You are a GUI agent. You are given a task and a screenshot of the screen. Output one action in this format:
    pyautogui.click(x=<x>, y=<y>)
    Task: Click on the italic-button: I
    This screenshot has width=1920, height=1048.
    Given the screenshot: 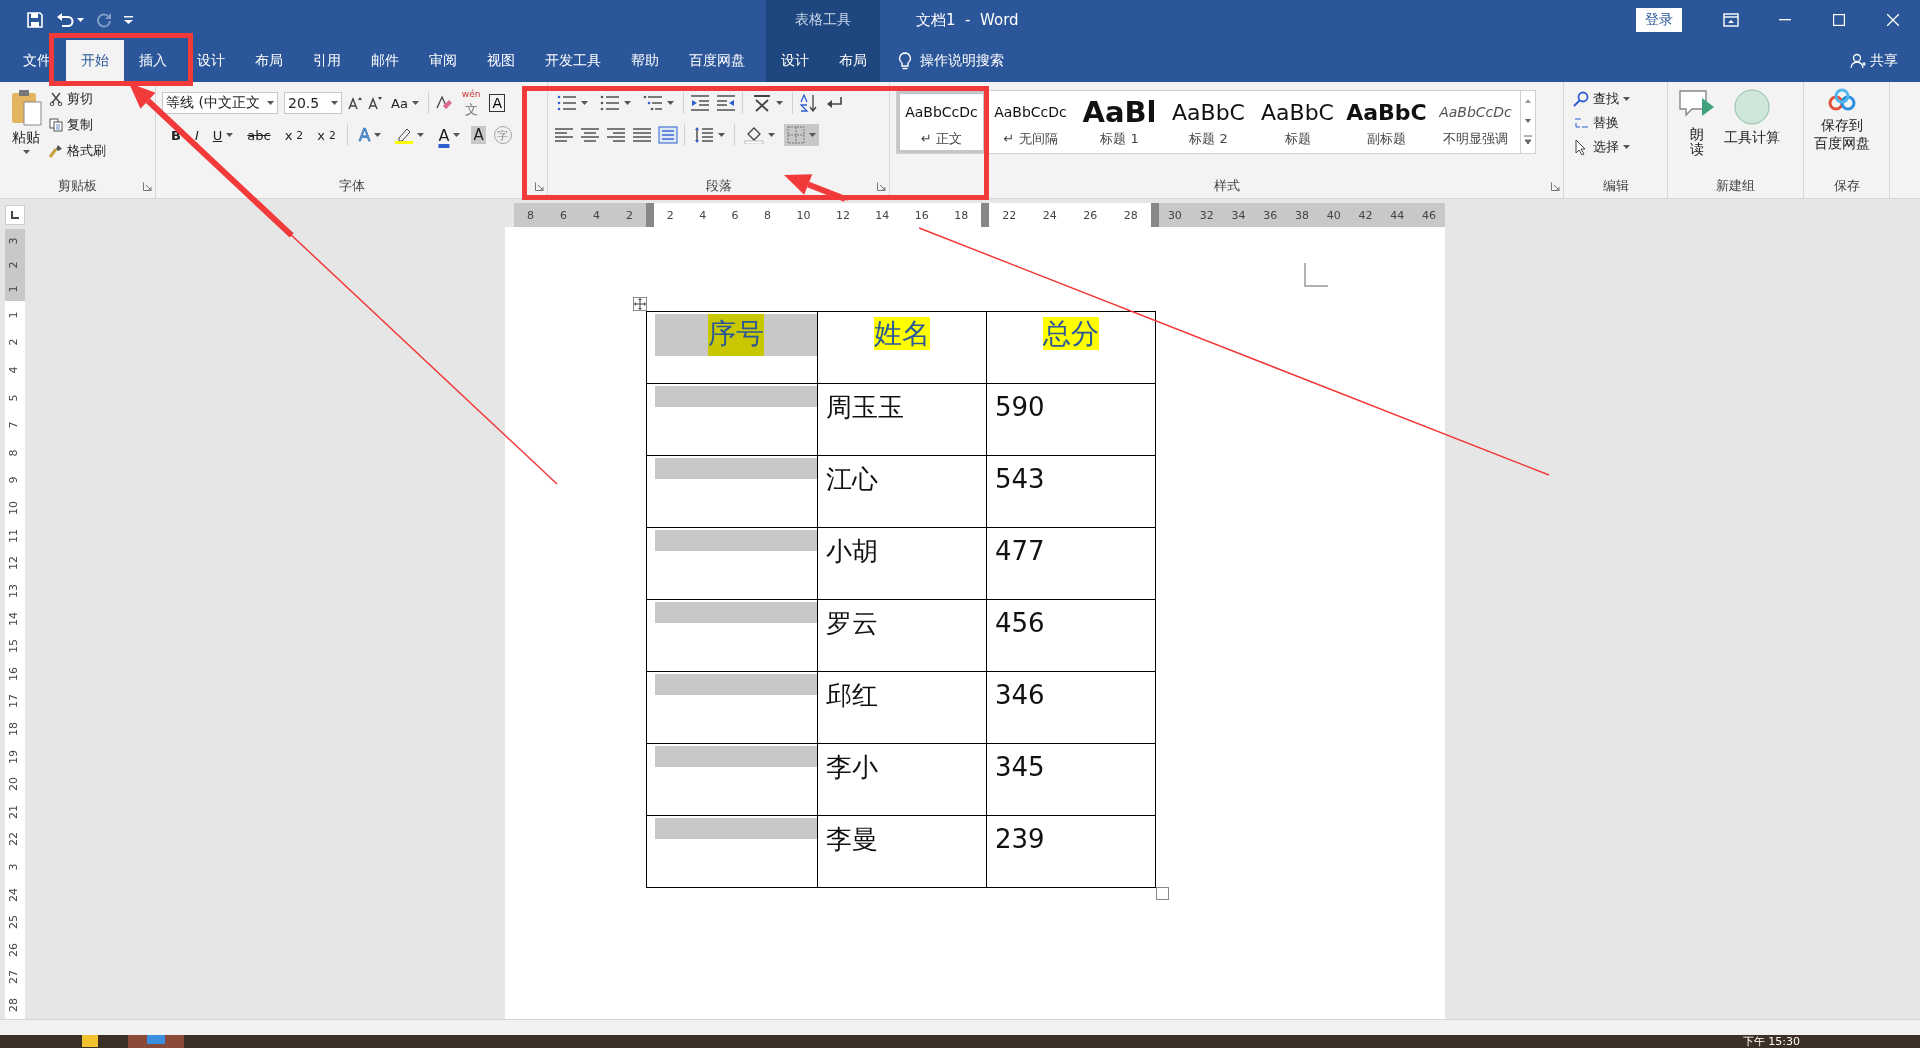 What is the action you would take?
    pyautogui.click(x=196, y=135)
    